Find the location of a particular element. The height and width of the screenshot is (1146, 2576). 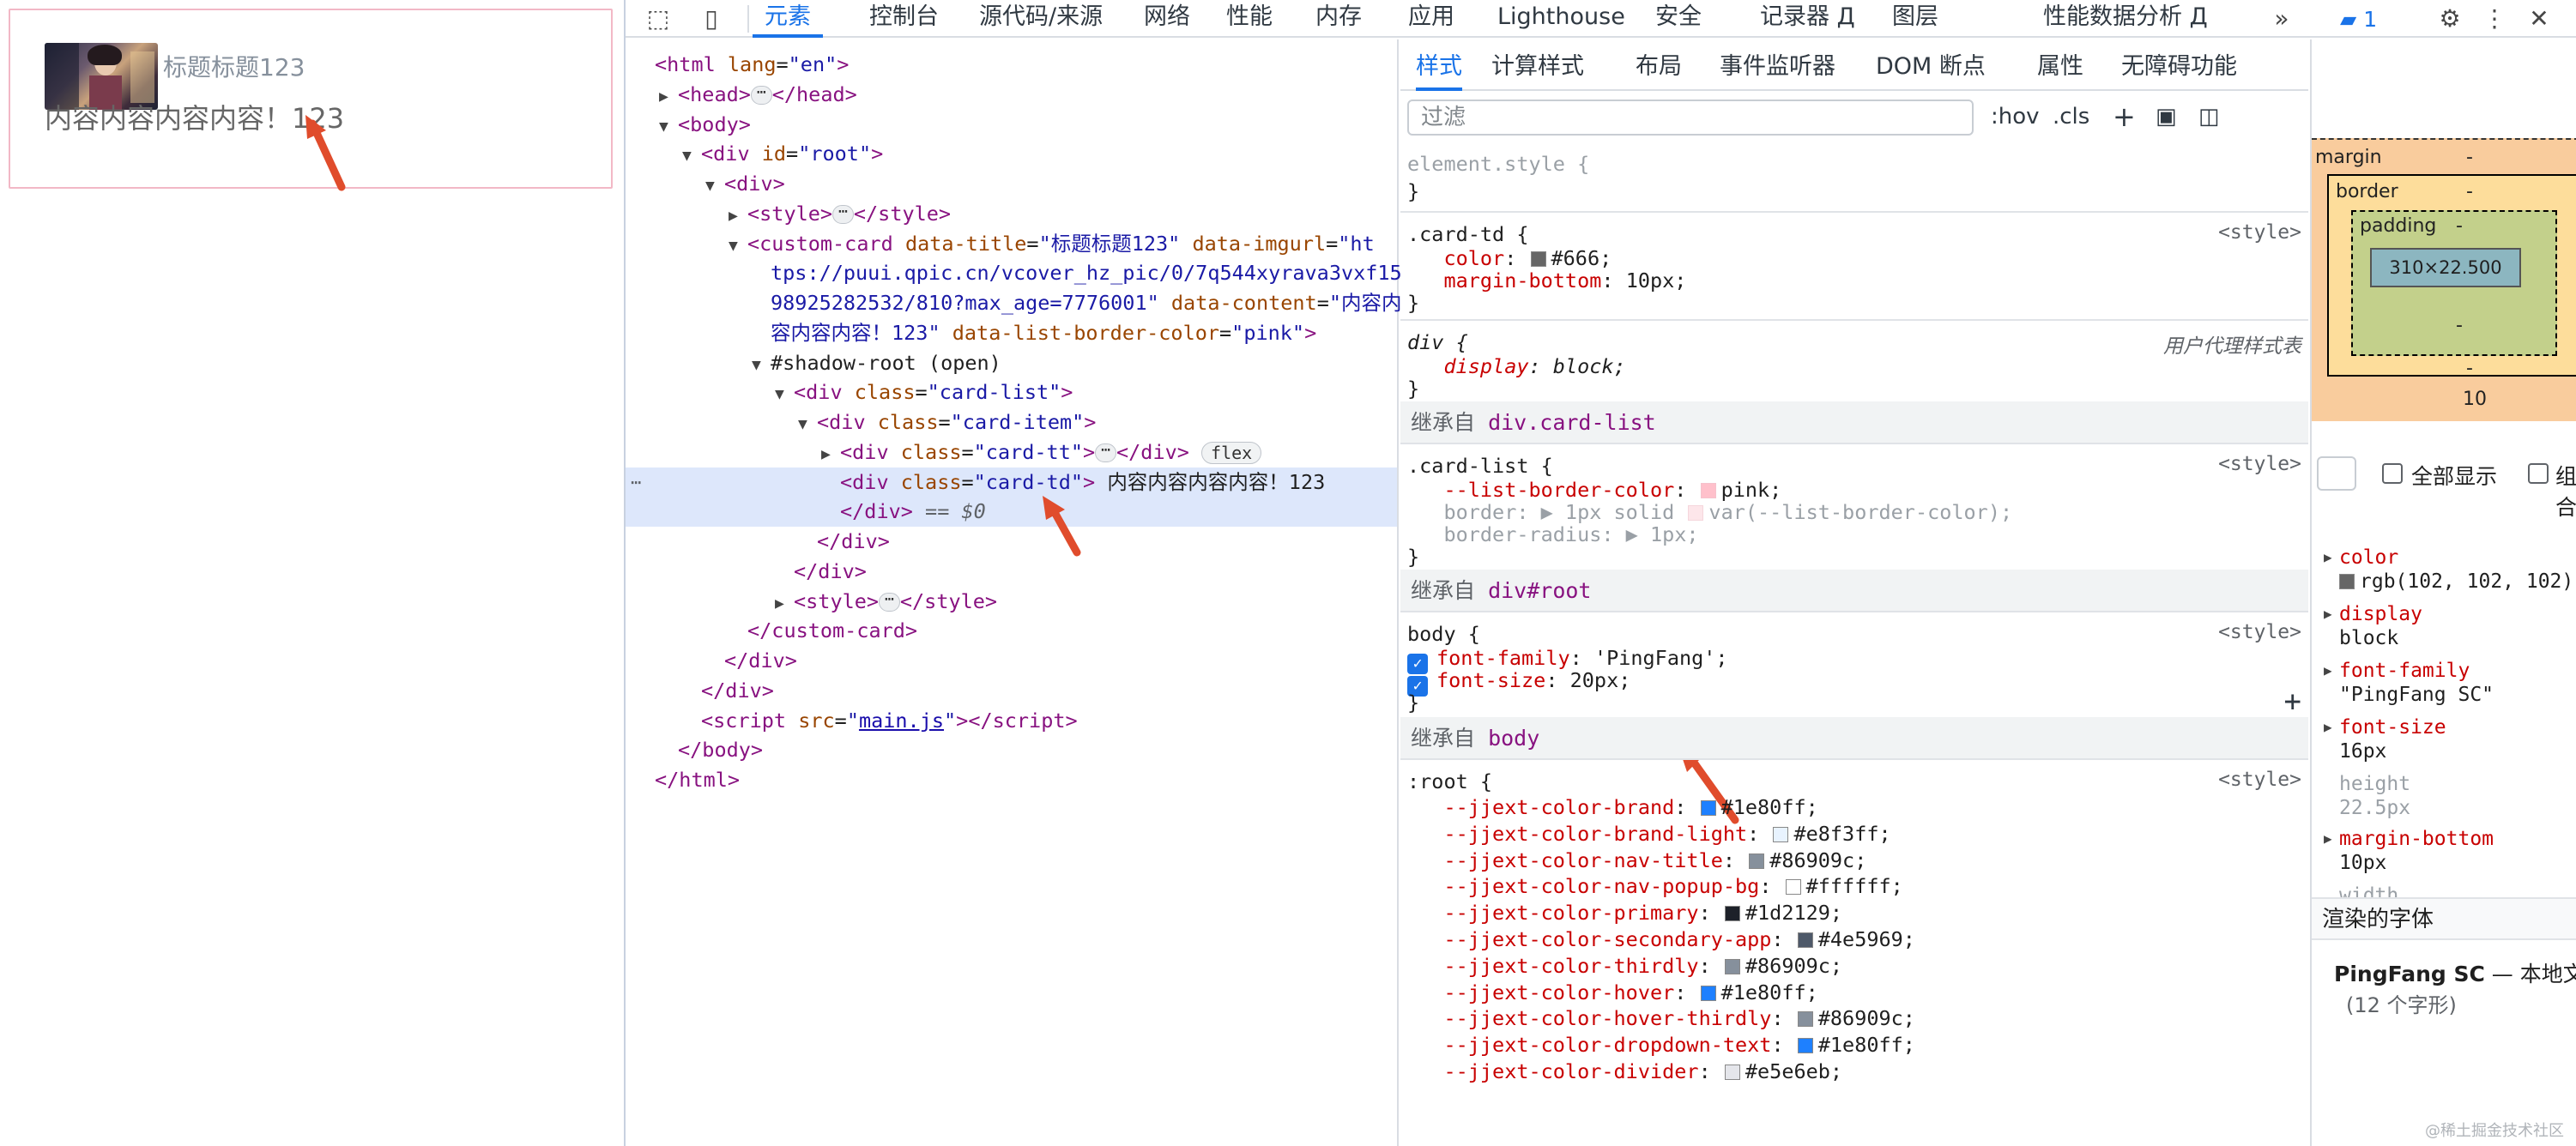

devtools-tab-11: 性能数据分析 Д is located at coordinates (2125, 19).